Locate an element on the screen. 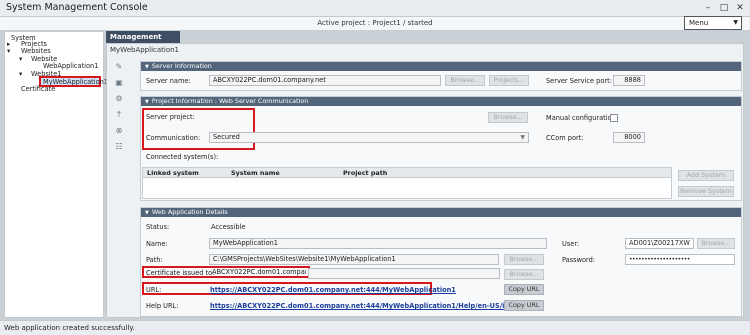  remove-system-button: Remove System is located at coordinates (706, 191).